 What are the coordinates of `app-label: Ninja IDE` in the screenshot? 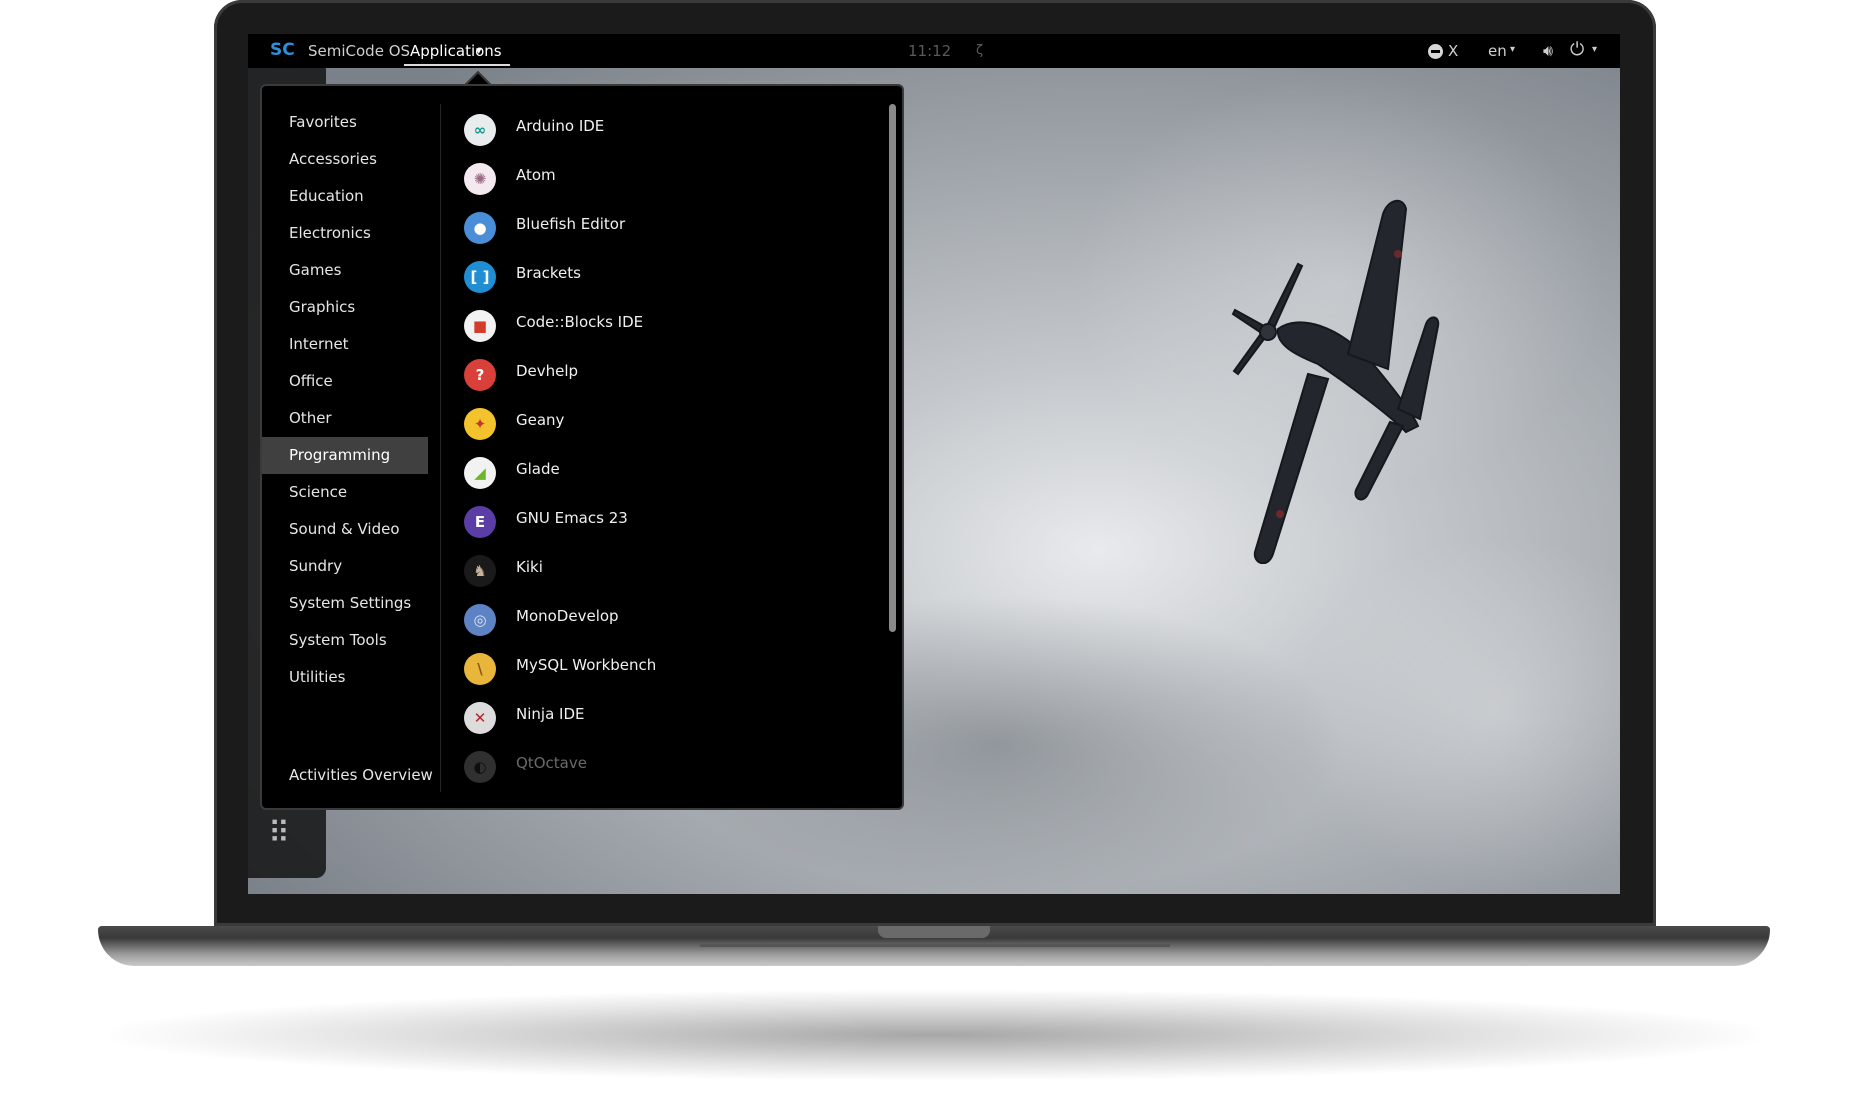 It's located at (550, 714).